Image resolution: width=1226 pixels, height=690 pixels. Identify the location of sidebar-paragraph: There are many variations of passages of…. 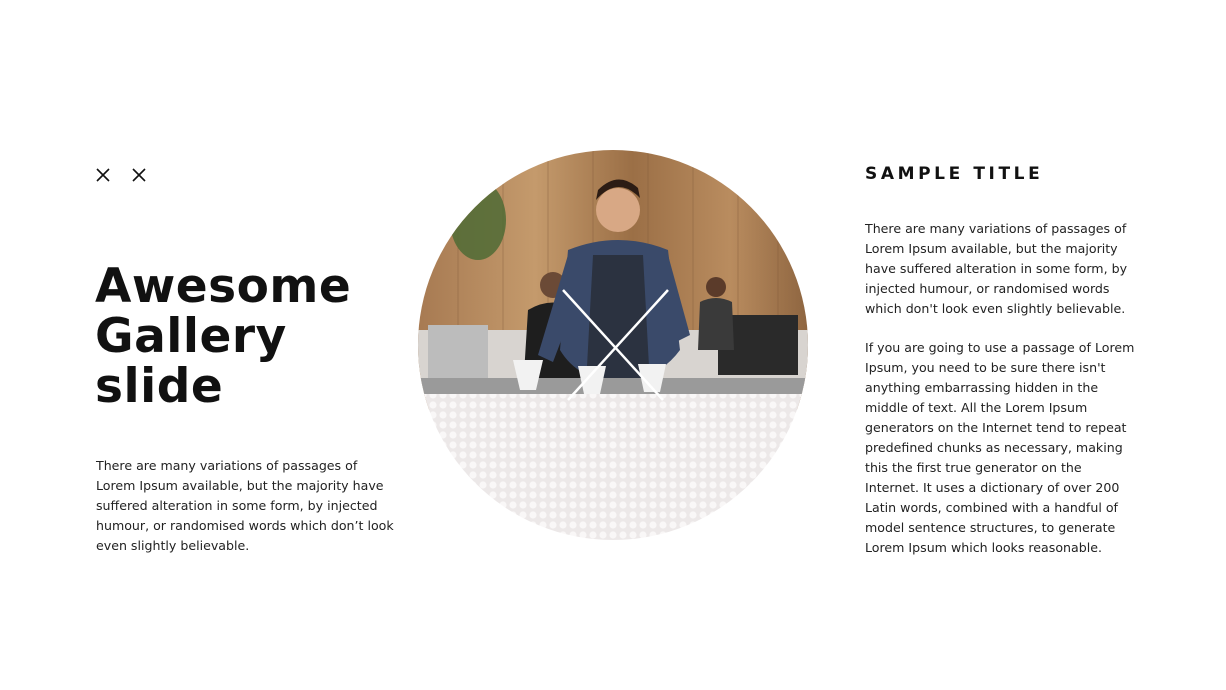
(996, 268).